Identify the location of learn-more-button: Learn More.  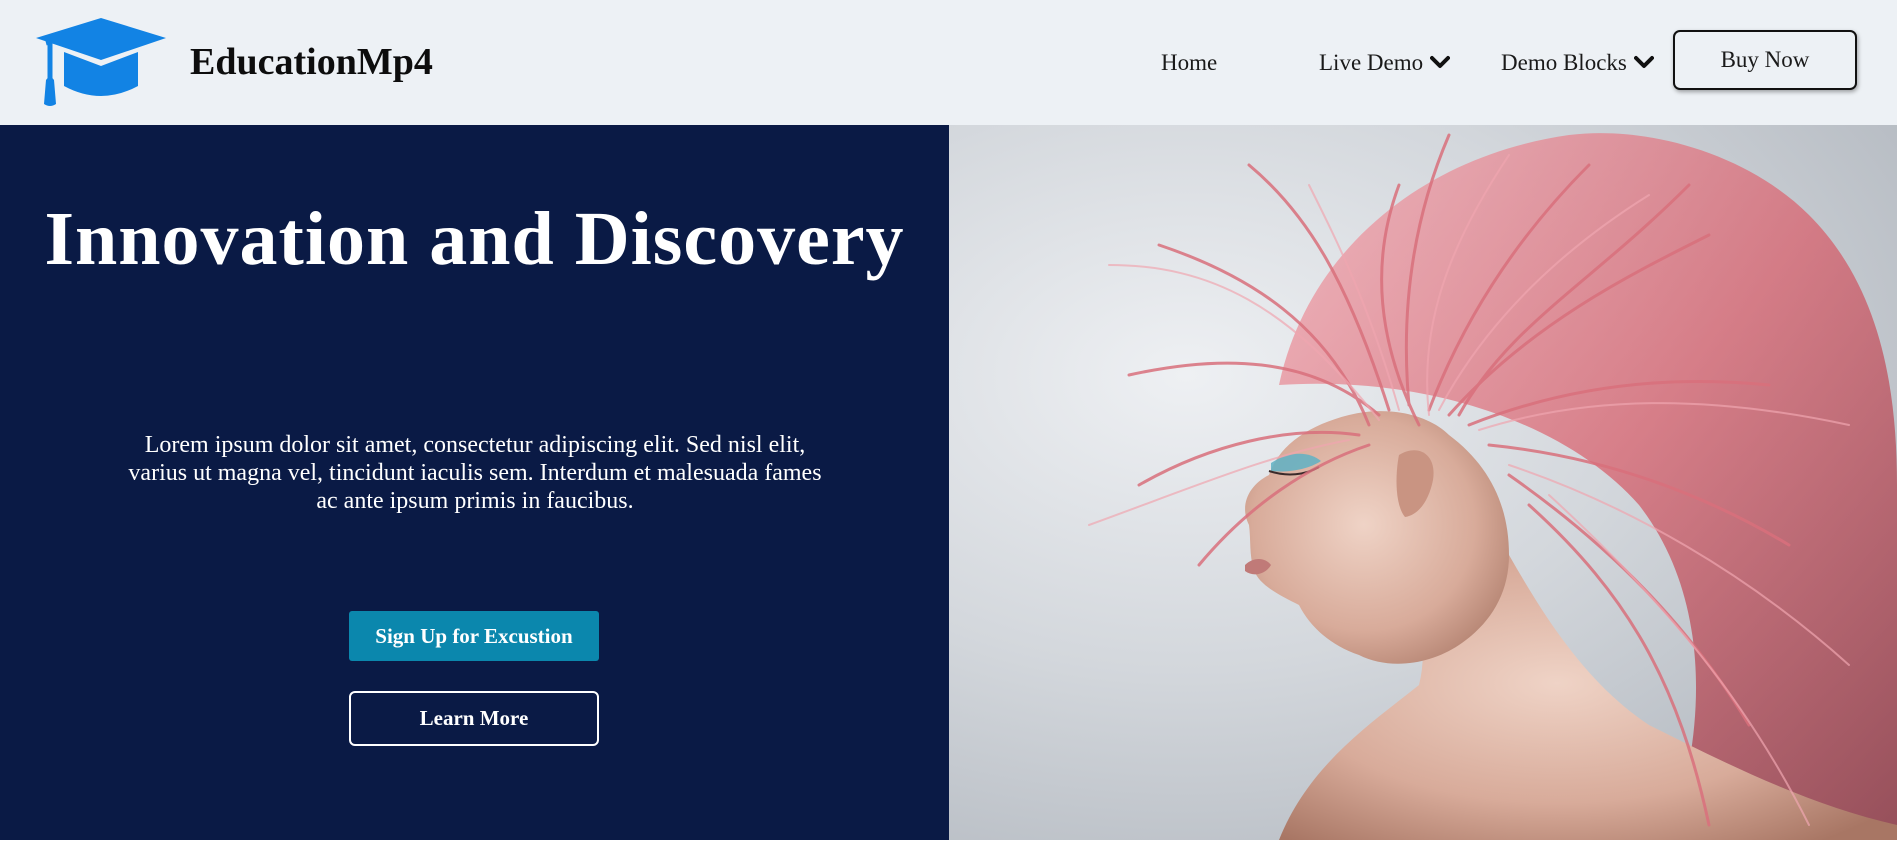
(474, 718).